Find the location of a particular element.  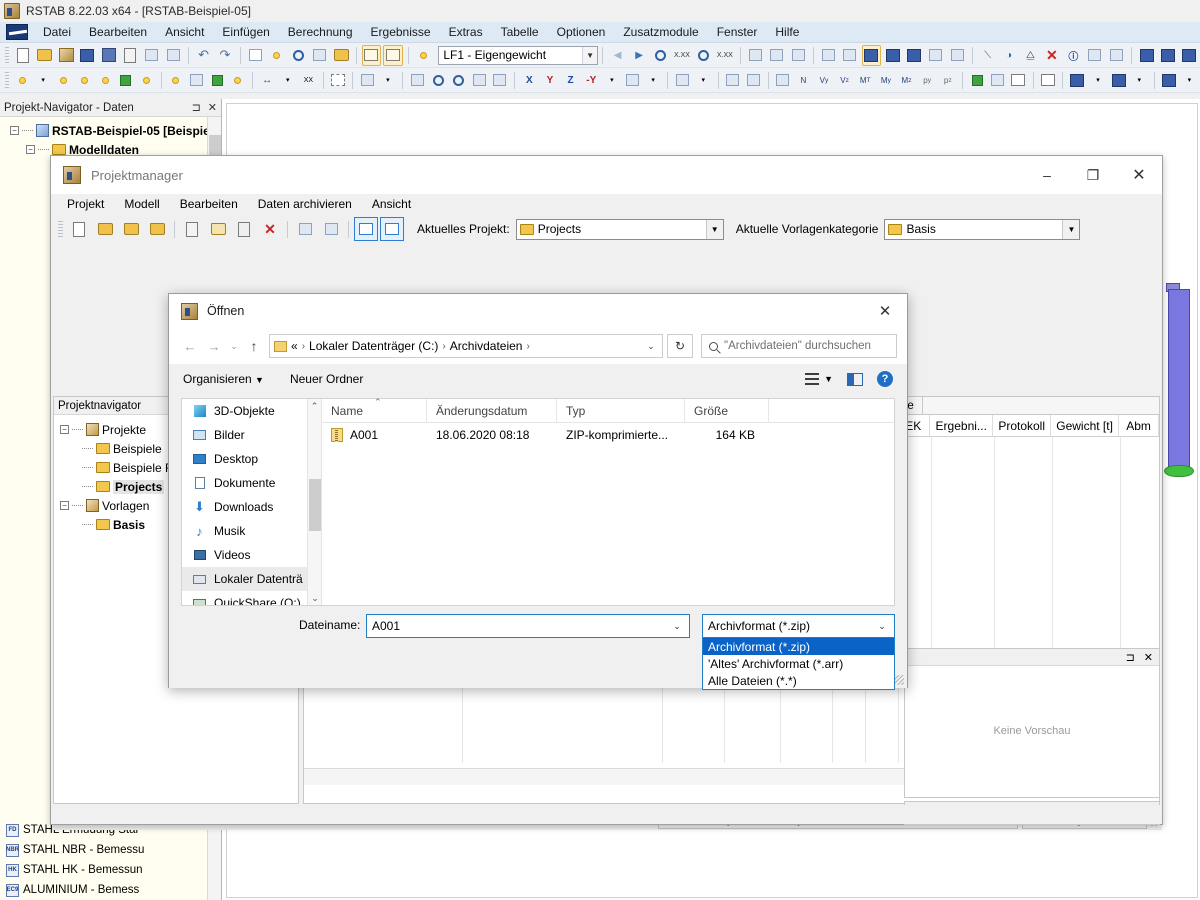

value-xxx-icon: X.XX is located at coordinates (681, 55).